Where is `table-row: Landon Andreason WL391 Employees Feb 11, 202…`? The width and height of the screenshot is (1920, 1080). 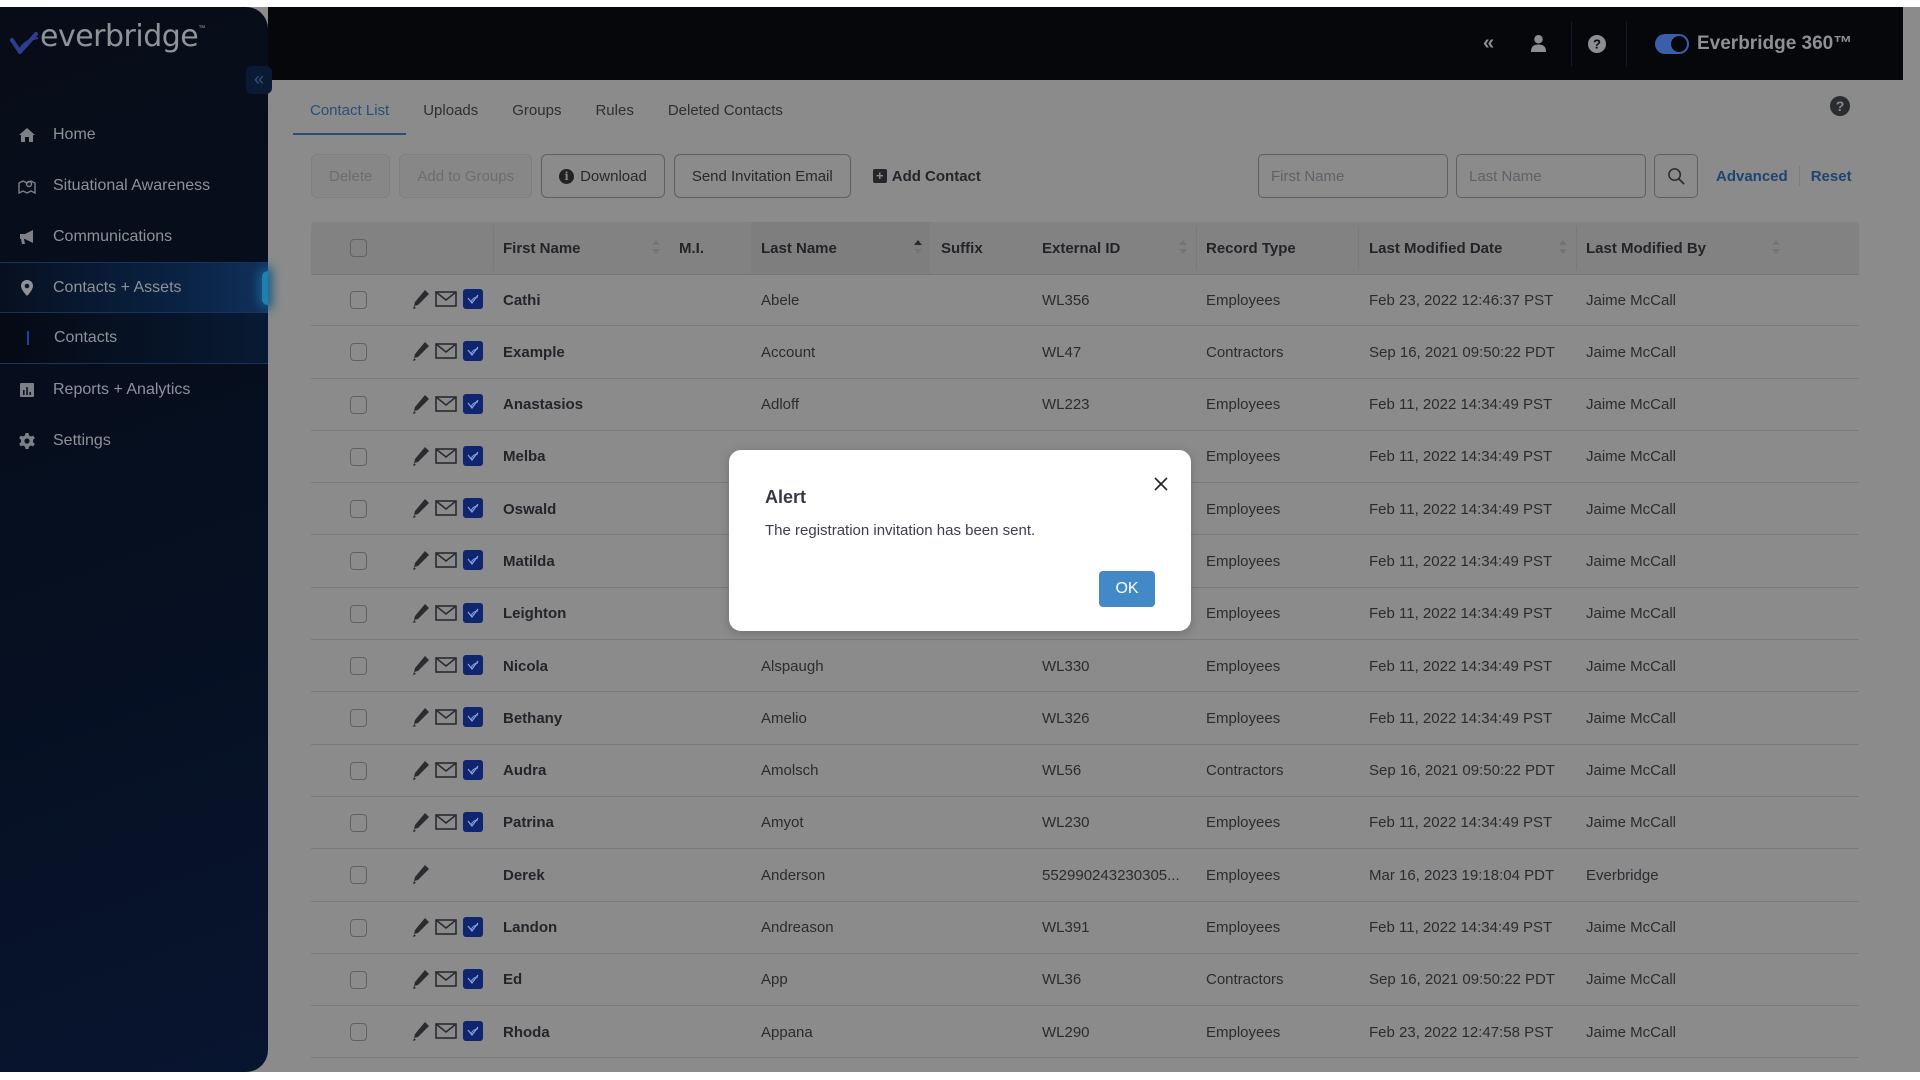 table-row: Landon Andreason WL391 Employees Feb 11, 202… is located at coordinates (1085, 928).